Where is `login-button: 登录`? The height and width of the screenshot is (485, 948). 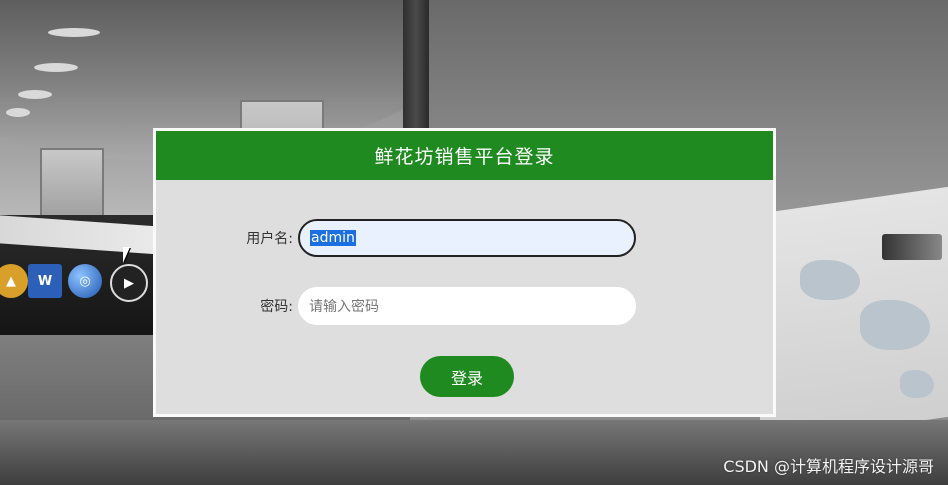 login-button: 登录 is located at coordinates (467, 376).